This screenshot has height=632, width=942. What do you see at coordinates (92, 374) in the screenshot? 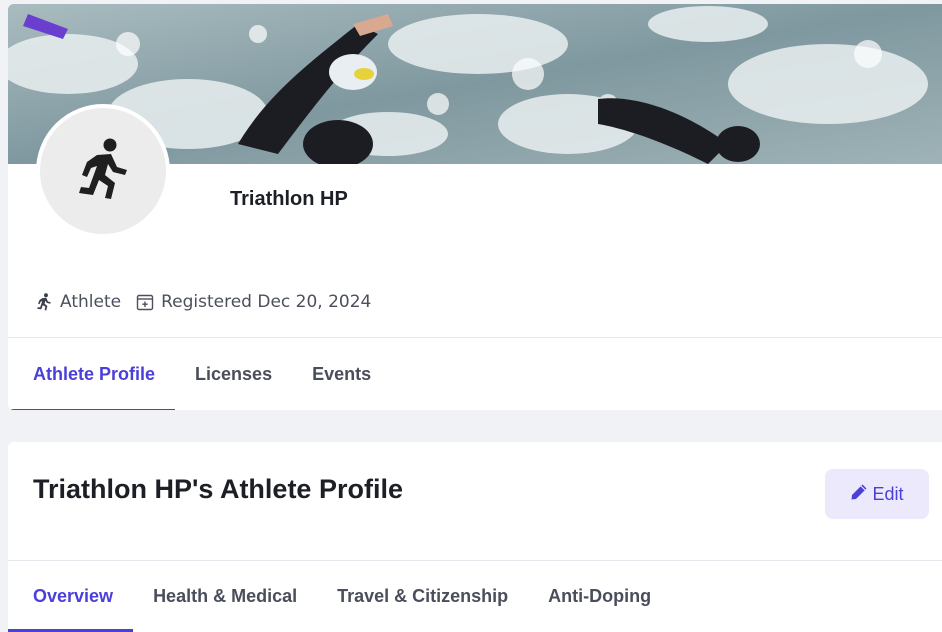
I see `tab-athlete-profile: Athlete Profile` at bounding box center [92, 374].